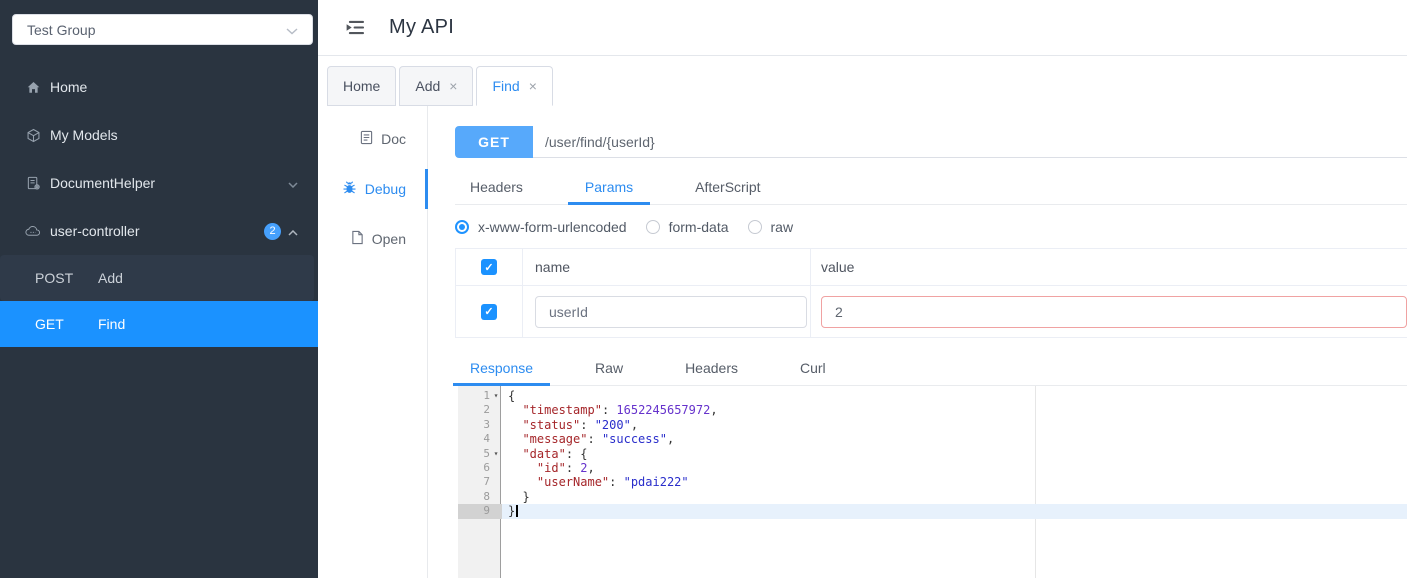  I want to click on line-number-cell: 7, so click(480, 482).